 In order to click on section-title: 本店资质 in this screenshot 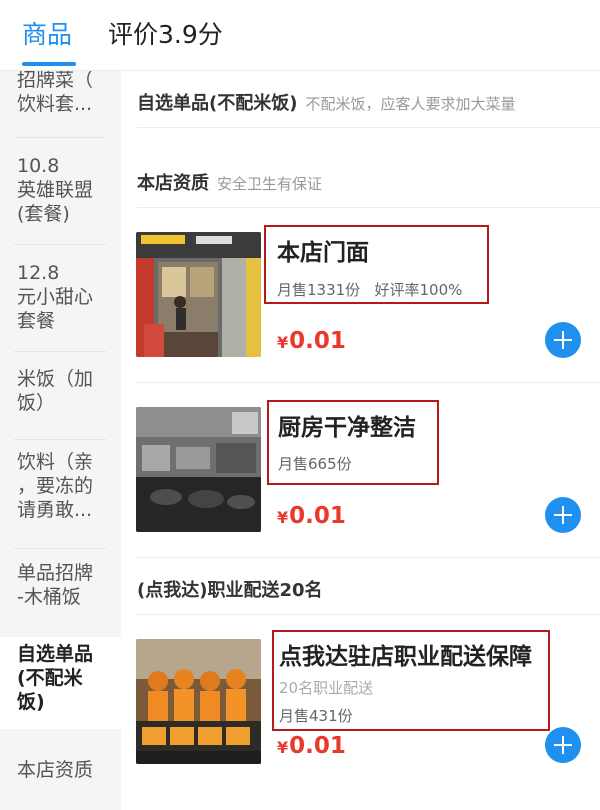, I will do `click(173, 183)`.